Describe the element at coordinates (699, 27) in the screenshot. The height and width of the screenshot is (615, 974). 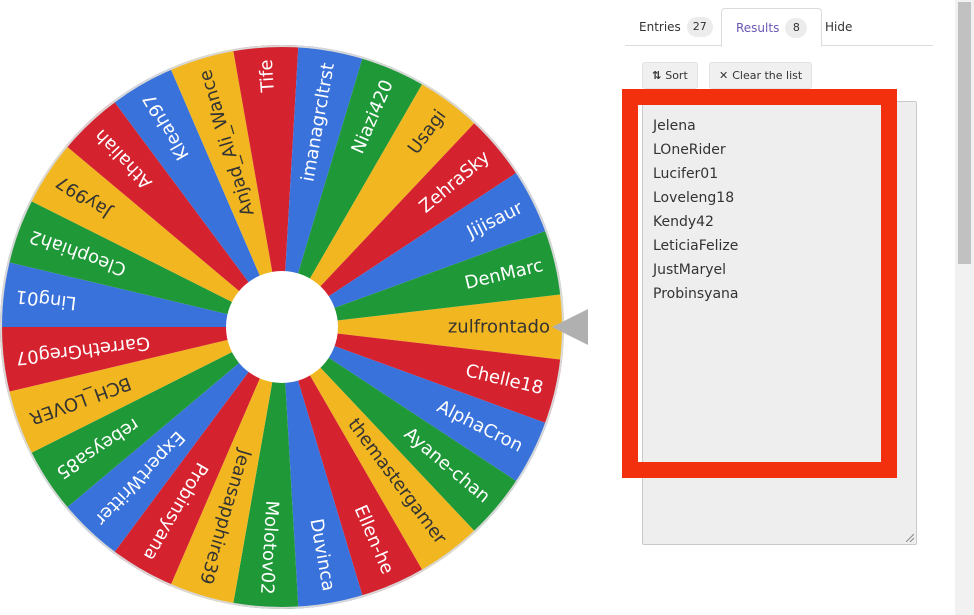
I see `entries-count-badge: 27` at that location.